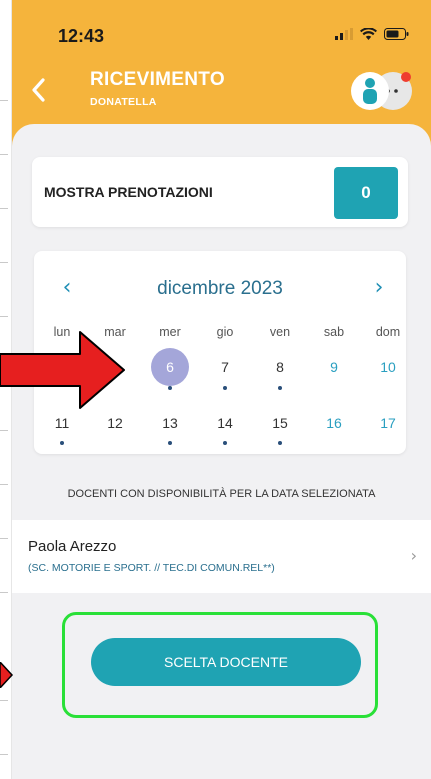 This screenshot has width=431, height=779. I want to click on status-icons, so click(372, 34).